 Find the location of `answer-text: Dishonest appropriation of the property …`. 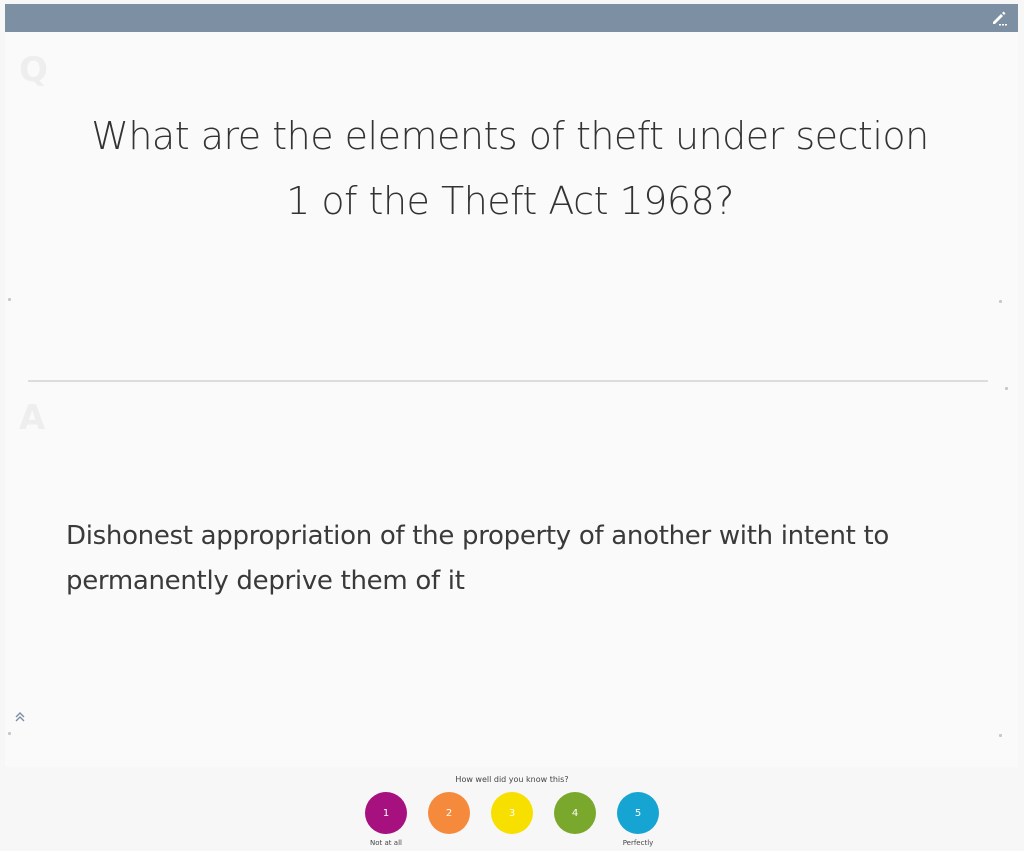

answer-text: Dishonest appropriation of the property … is located at coordinates (477, 558).